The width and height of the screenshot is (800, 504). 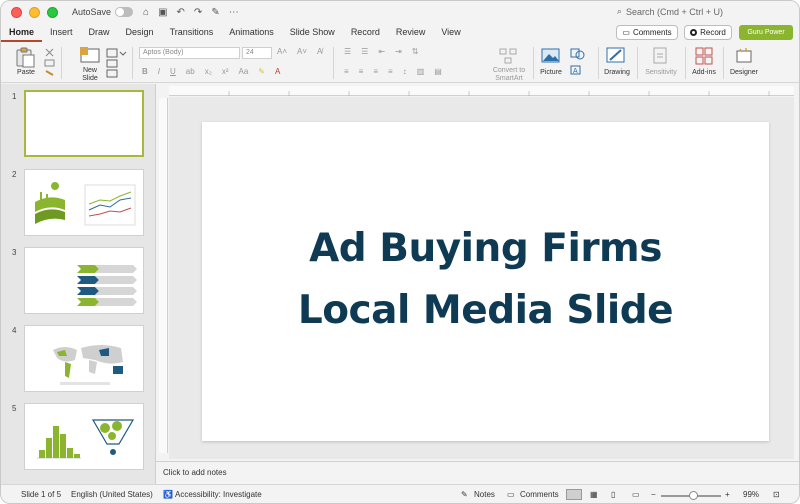 I want to click on slide-3-preview, so click(x=107, y=285).